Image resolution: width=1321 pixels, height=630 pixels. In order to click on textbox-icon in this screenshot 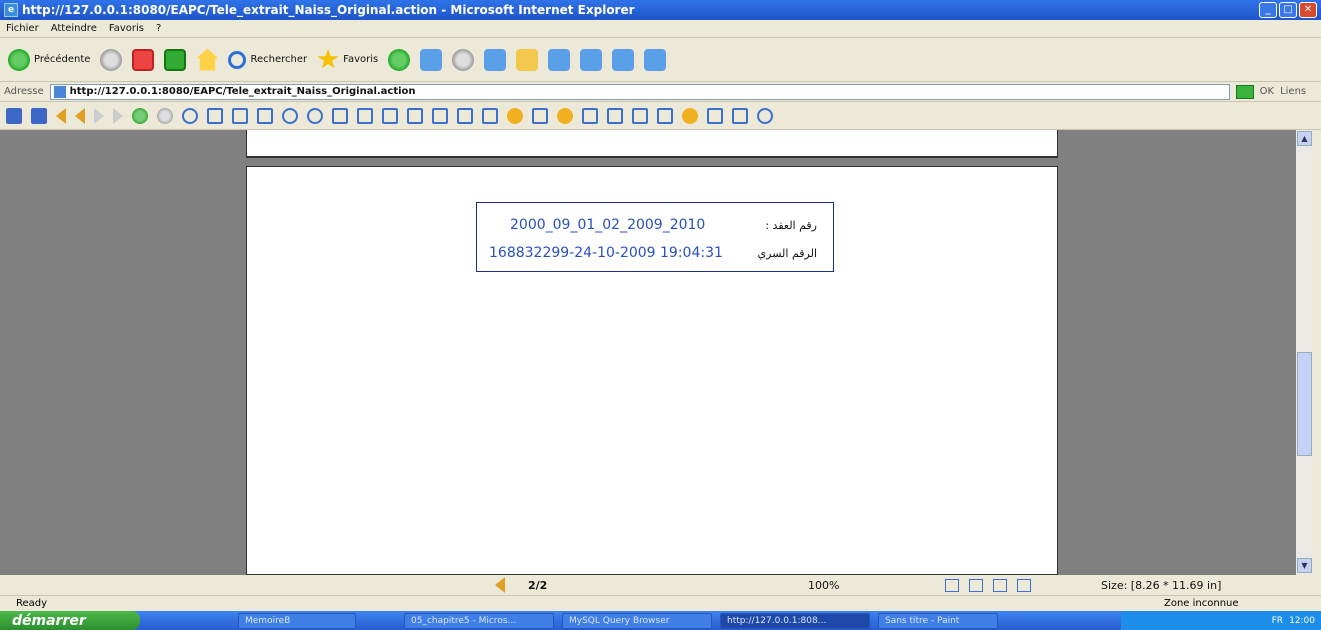, I will do `click(590, 115)`.